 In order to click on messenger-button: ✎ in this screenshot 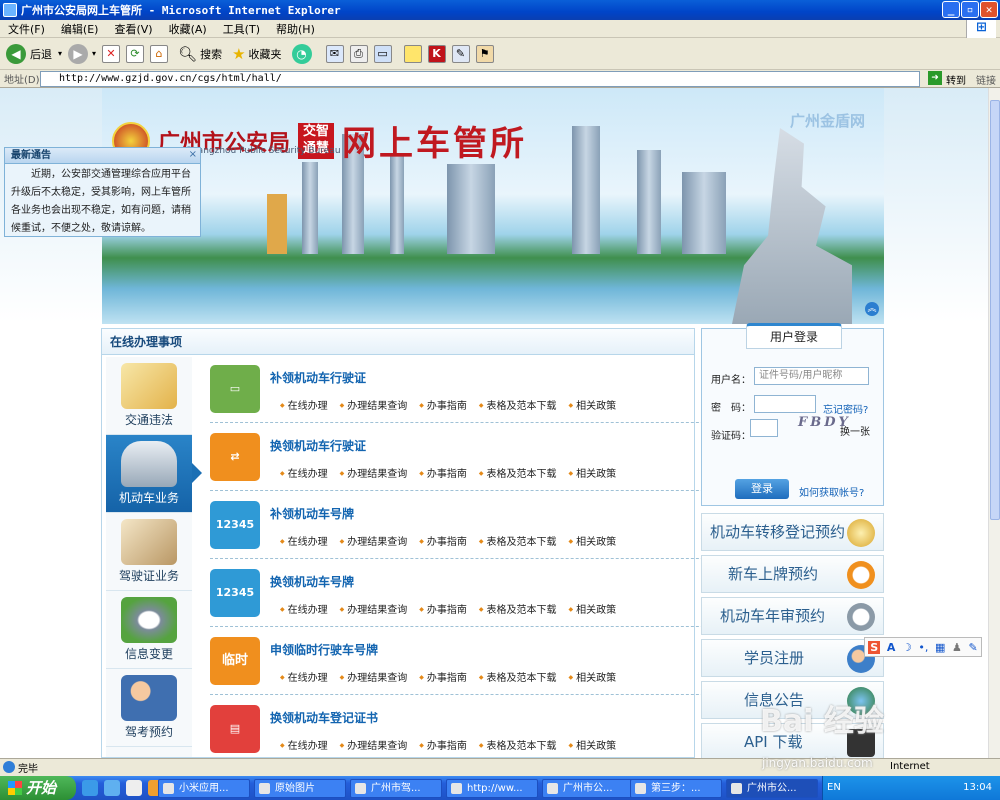, I will do `click(460, 53)`.